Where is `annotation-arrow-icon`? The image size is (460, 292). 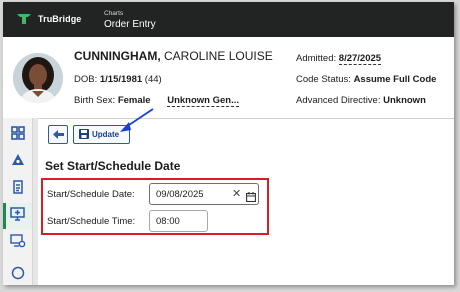
annotation-arrow-icon is located at coordinates (137, 120).